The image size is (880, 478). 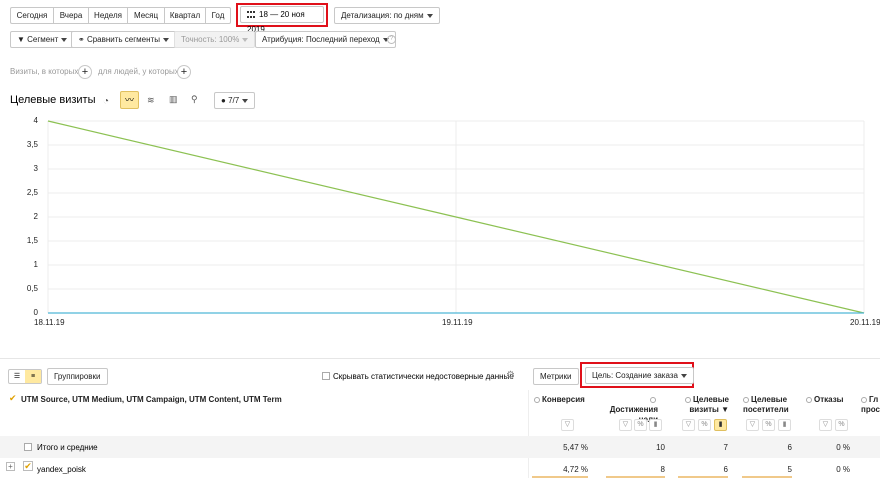 I want to click on expand-icon: +, so click(x=10, y=466).